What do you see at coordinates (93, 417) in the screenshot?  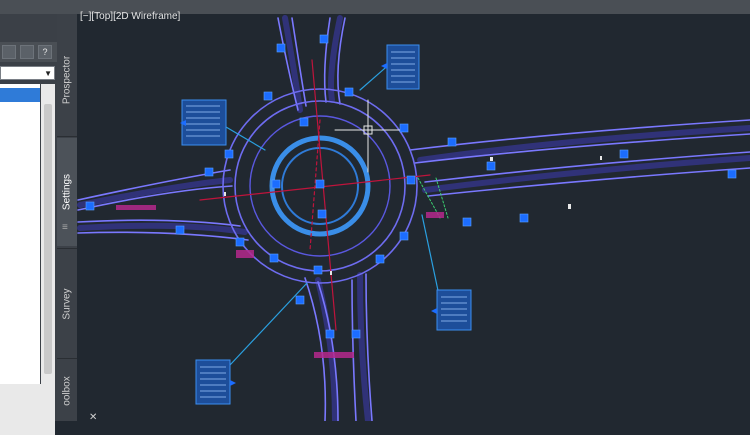 I see `close-icon: ✕` at bounding box center [93, 417].